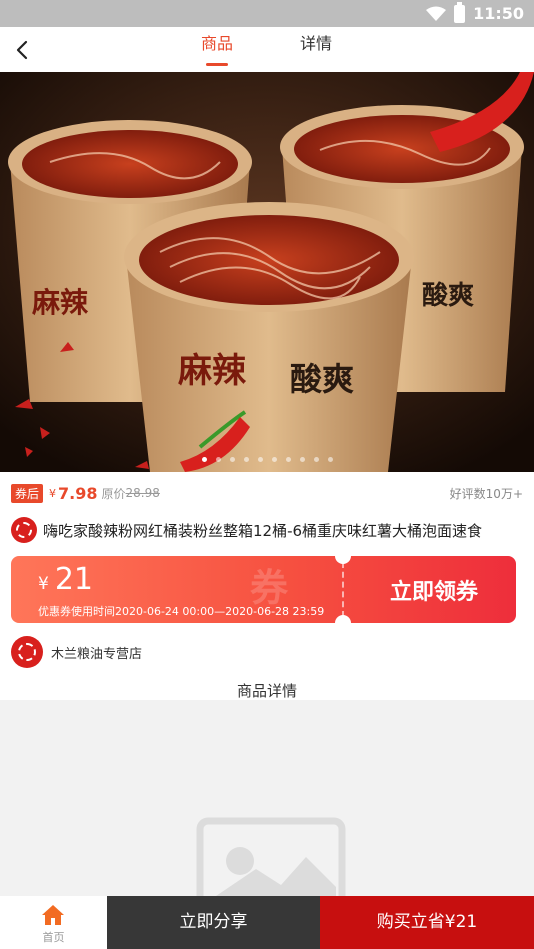 The image size is (534, 949). I want to click on back-arrow-icon, so click(22, 50).